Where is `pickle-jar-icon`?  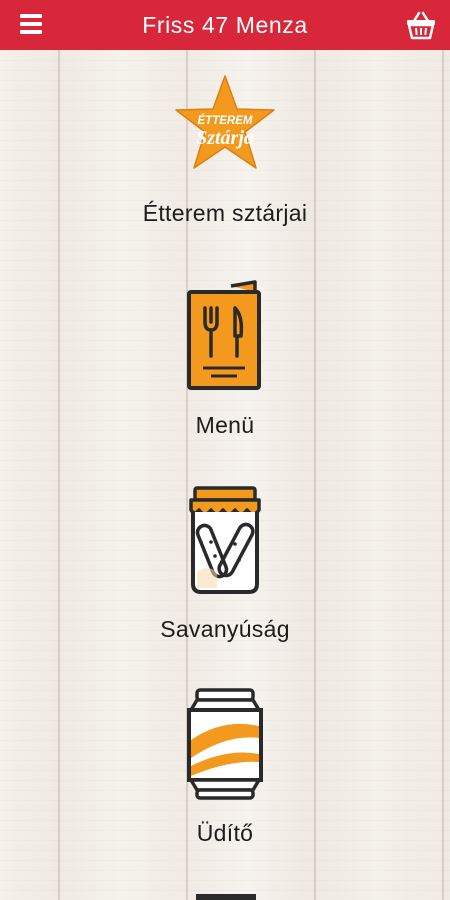 pickle-jar-icon is located at coordinates (225, 540).